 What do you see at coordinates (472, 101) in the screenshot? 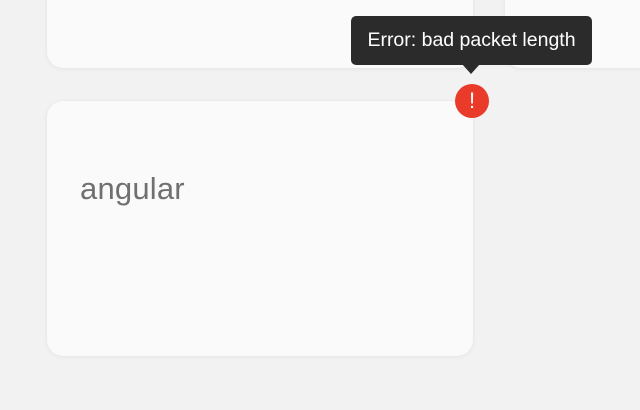
I see `exclamation-icon: !` at bounding box center [472, 101].